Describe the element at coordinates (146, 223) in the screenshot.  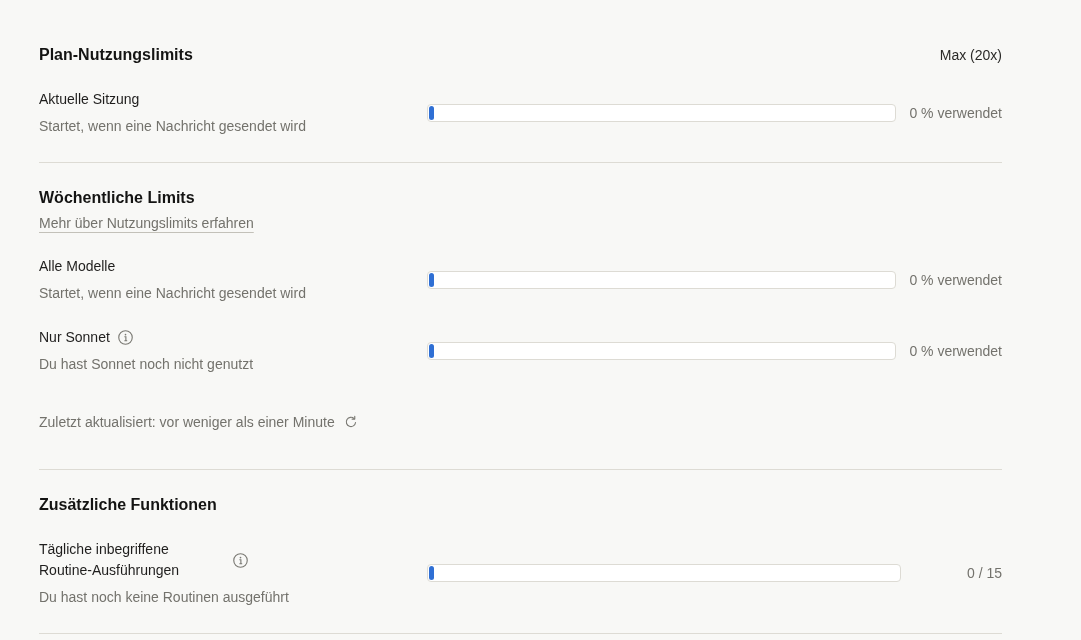
I see `learn-more-link: Mehr über Nutzungslimits erfahren` at that location.